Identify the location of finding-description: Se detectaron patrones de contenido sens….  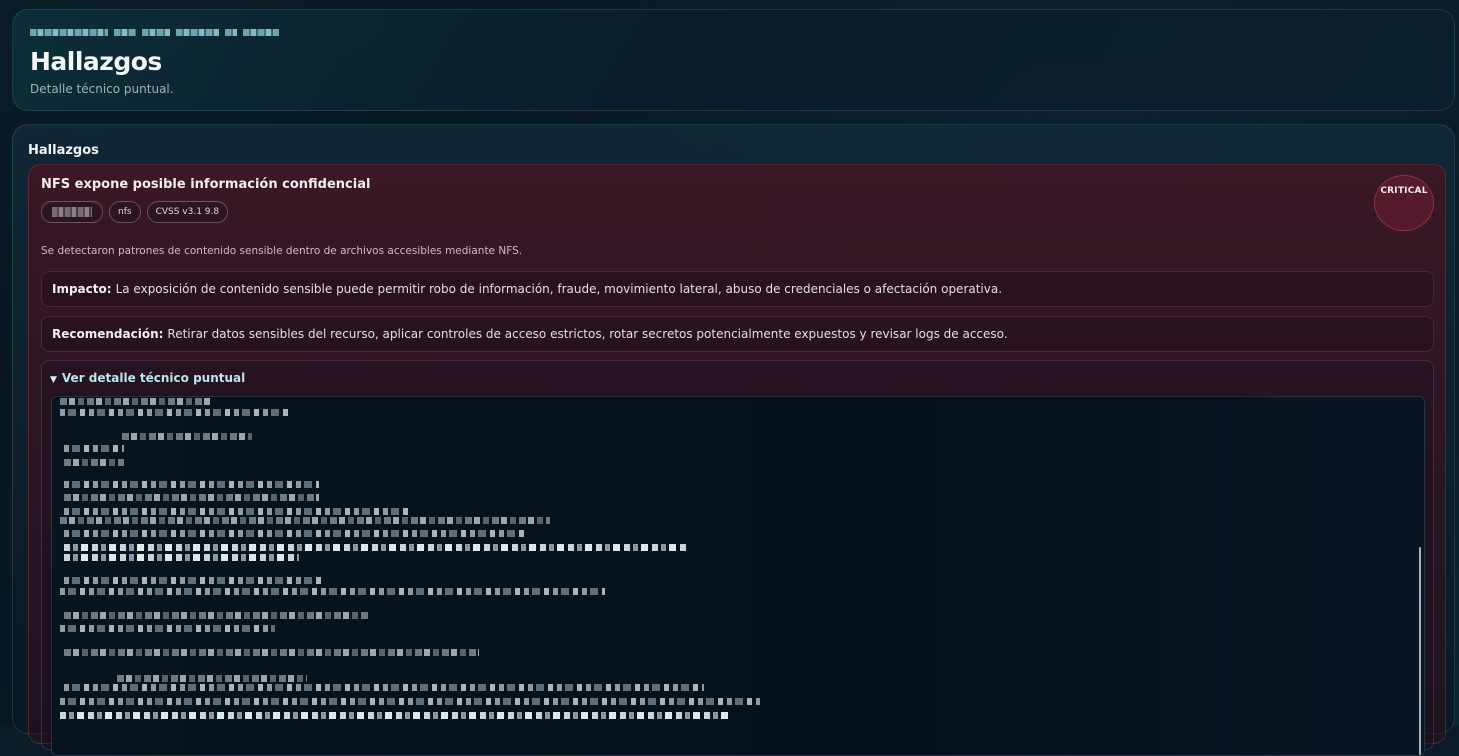
(282, 251).